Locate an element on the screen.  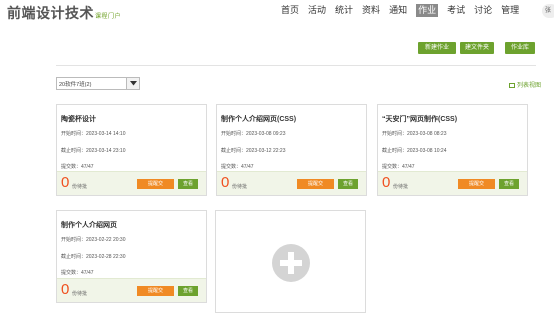
list-view-icon is located at coordinates (512, 85).